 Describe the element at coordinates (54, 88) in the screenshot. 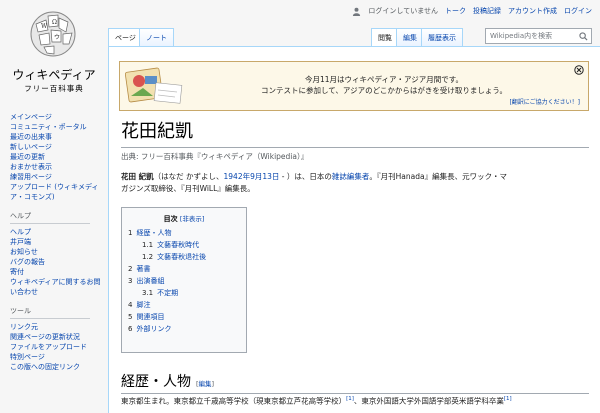

I see `logo-tagline: フリー百科事典` at that location.